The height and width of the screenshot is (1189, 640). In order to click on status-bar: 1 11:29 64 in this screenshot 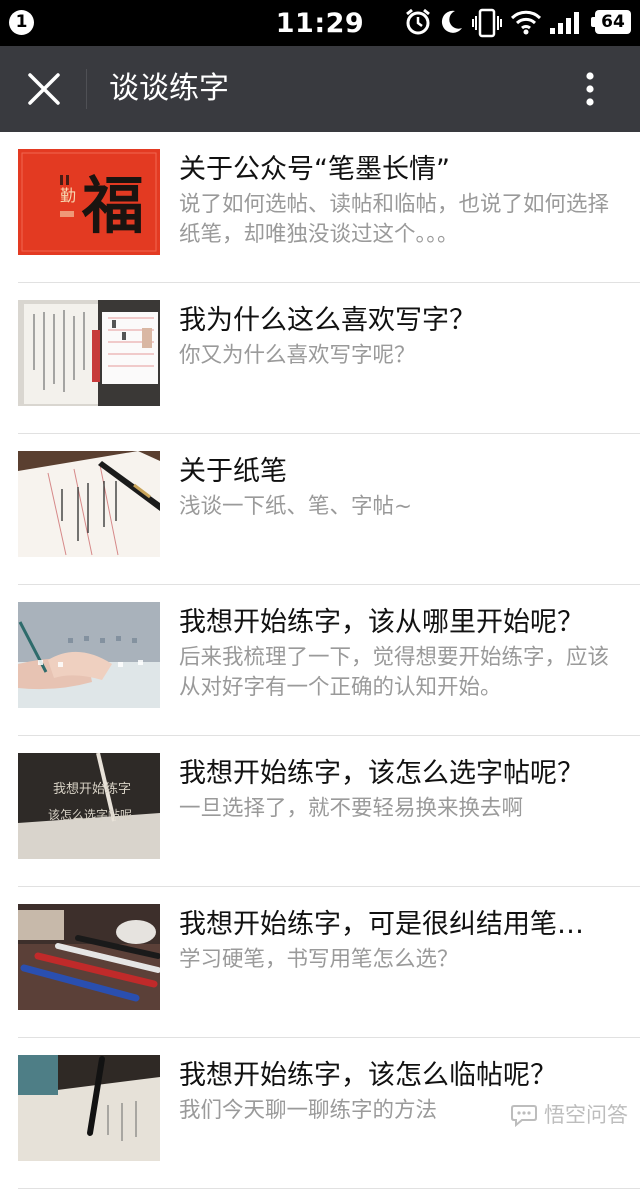, I will do `click(320, 23)`.